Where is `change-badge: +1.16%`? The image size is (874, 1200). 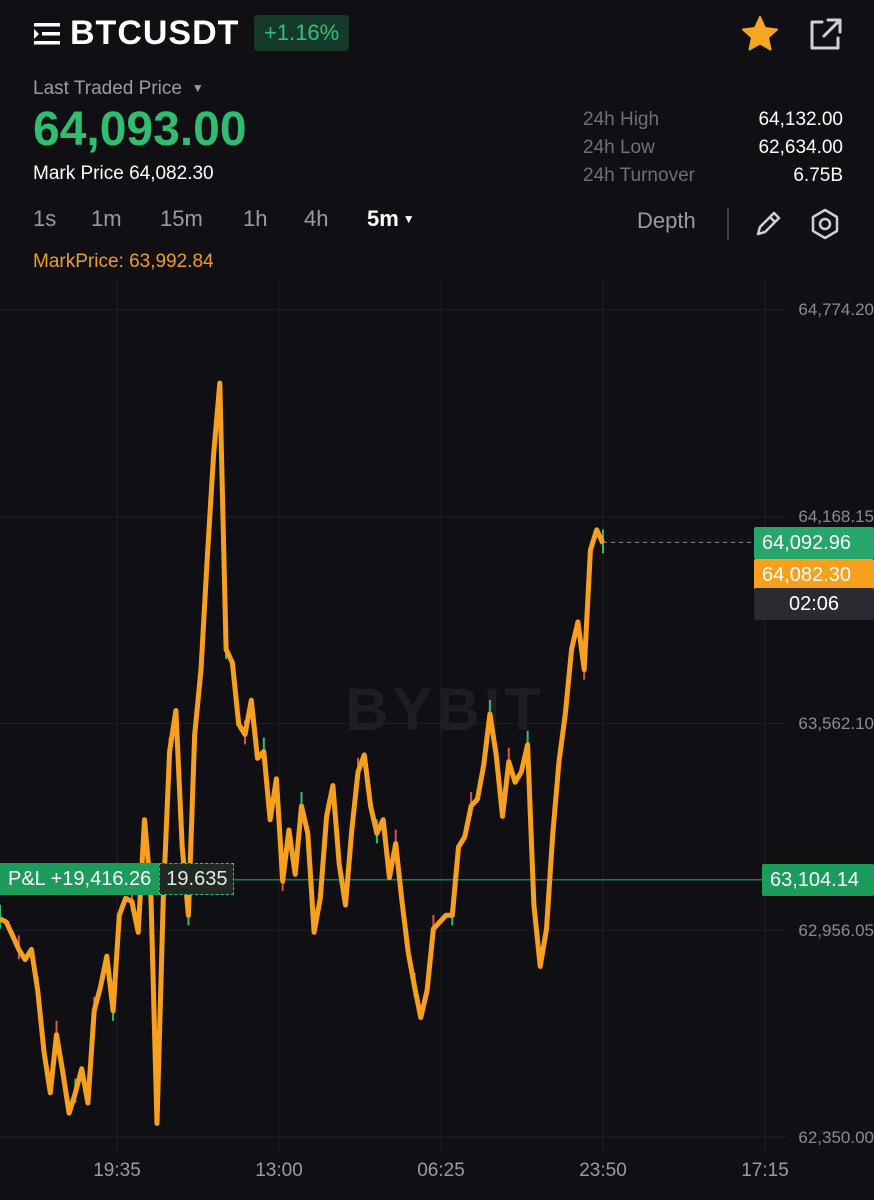 change-badge: +1.16% is located at coordinates (302, 33).